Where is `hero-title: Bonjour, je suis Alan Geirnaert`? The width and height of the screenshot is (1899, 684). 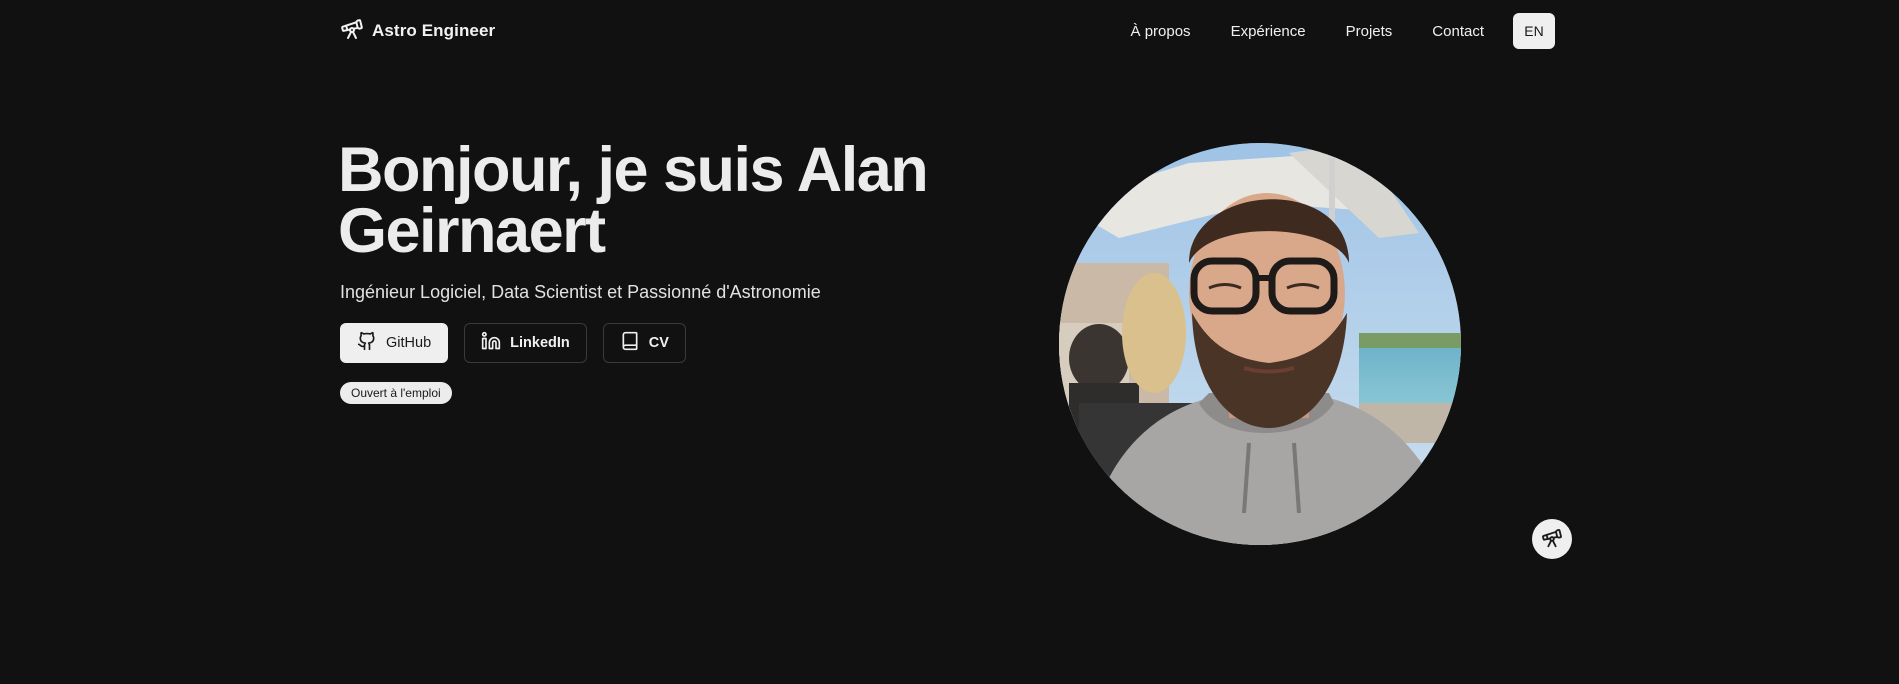
hero-title: Bonjour, je suis Alan Geirnaert is located at coordinates (633, 200).